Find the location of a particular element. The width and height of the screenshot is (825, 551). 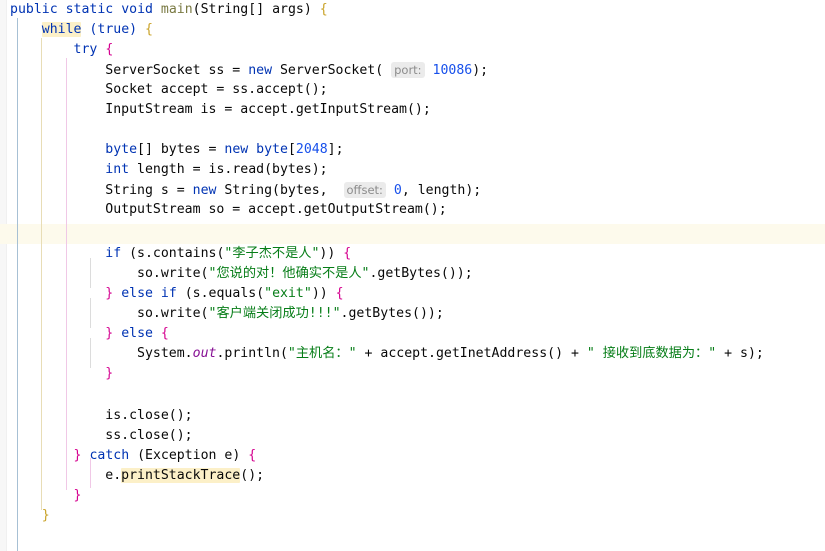

token-keyword-new-1: new is located at coordinates (260, 70).